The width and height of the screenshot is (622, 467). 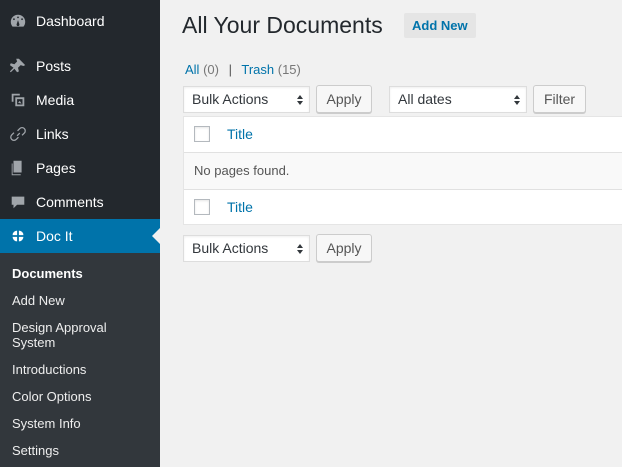 I want to click on docit-icon, so click(x=18, y=236).